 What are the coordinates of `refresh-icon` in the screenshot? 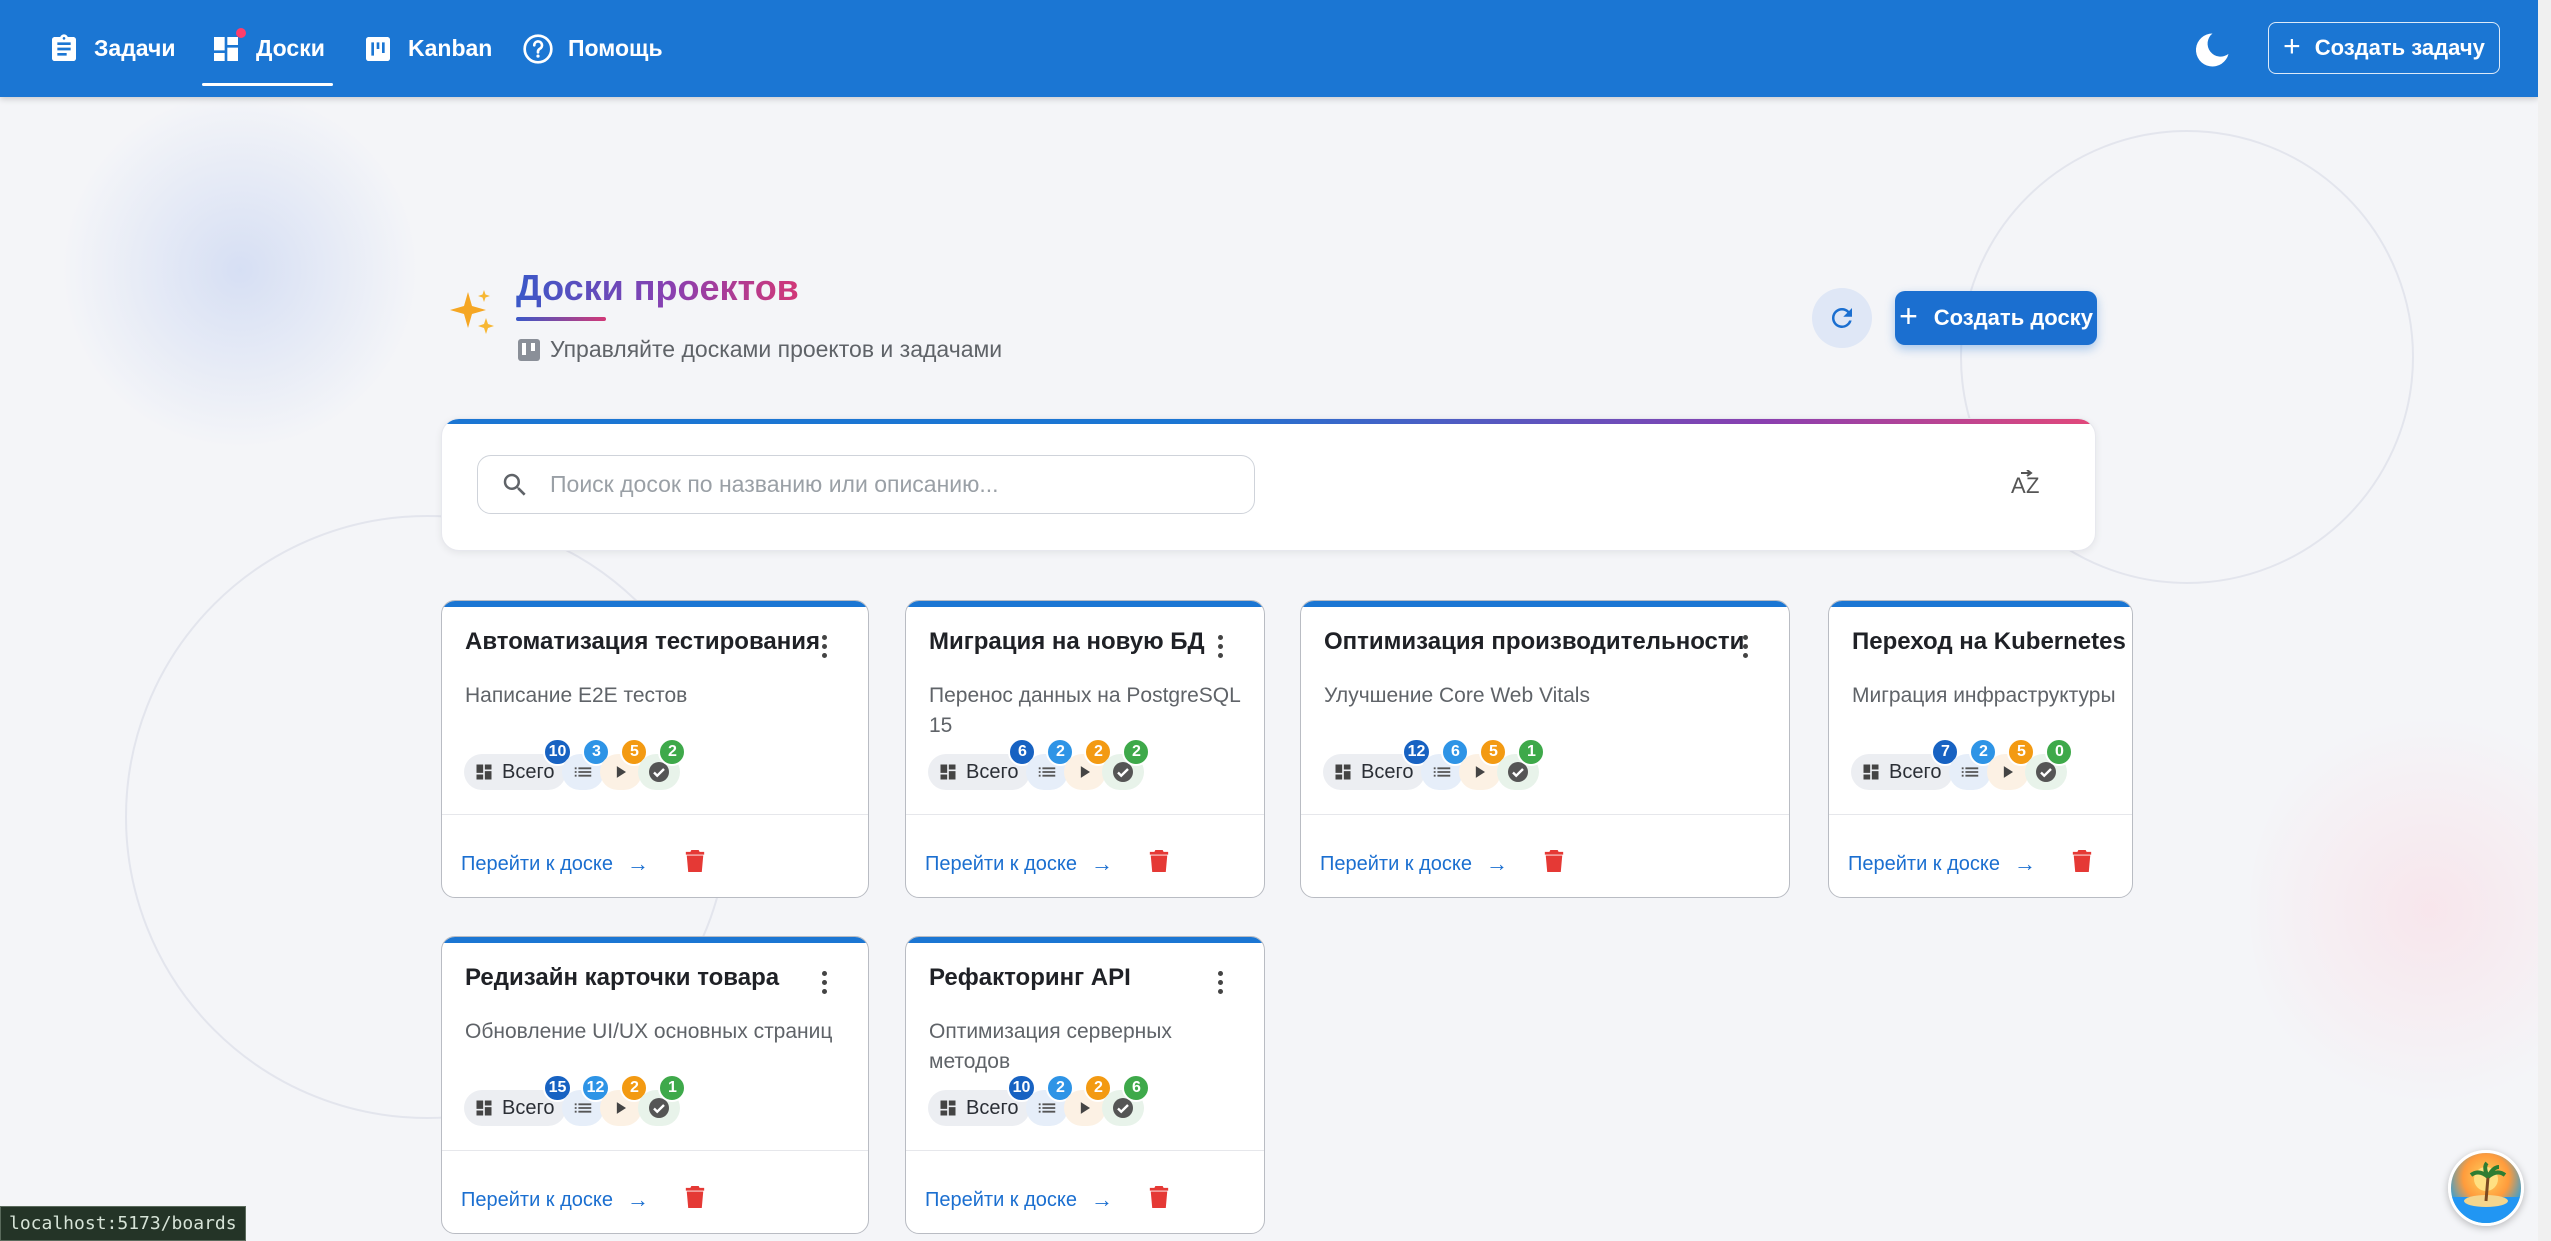 It's located at (1841, 317).